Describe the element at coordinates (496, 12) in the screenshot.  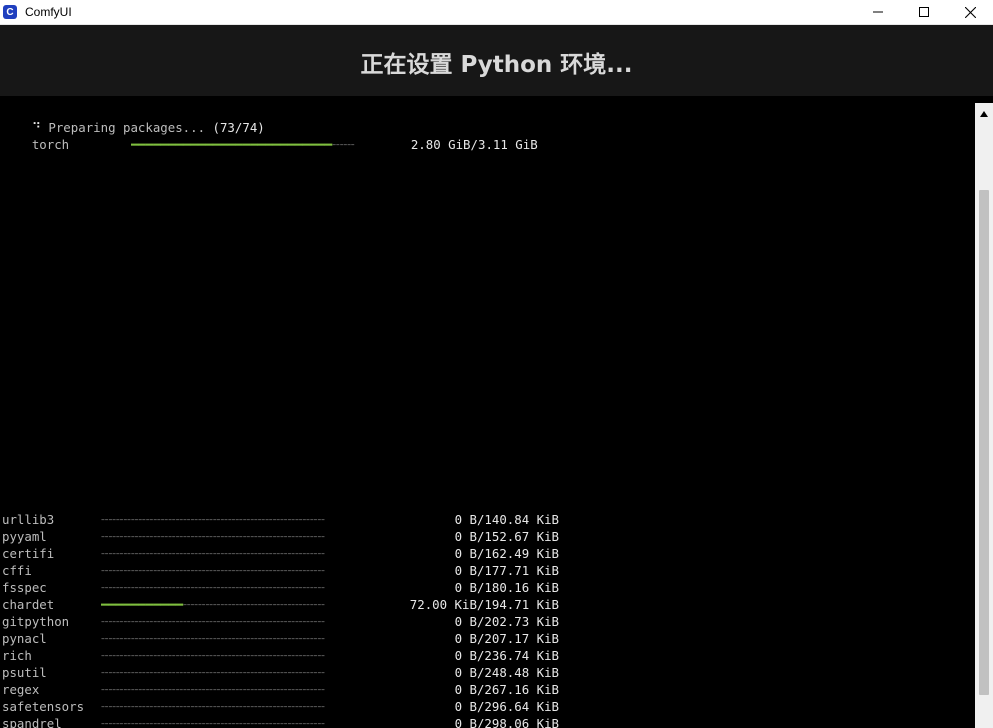
I see `window-titlebar: C ComfyUI` at that location.